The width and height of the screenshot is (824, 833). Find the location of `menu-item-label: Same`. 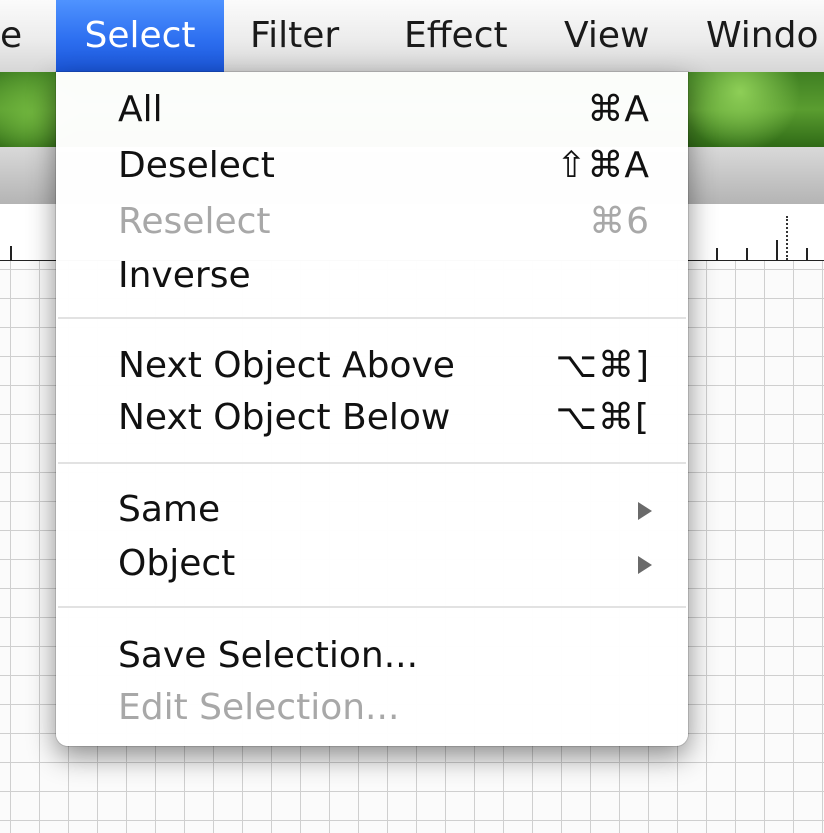

menu-item-label: Same is located at coordinates (169, 509).